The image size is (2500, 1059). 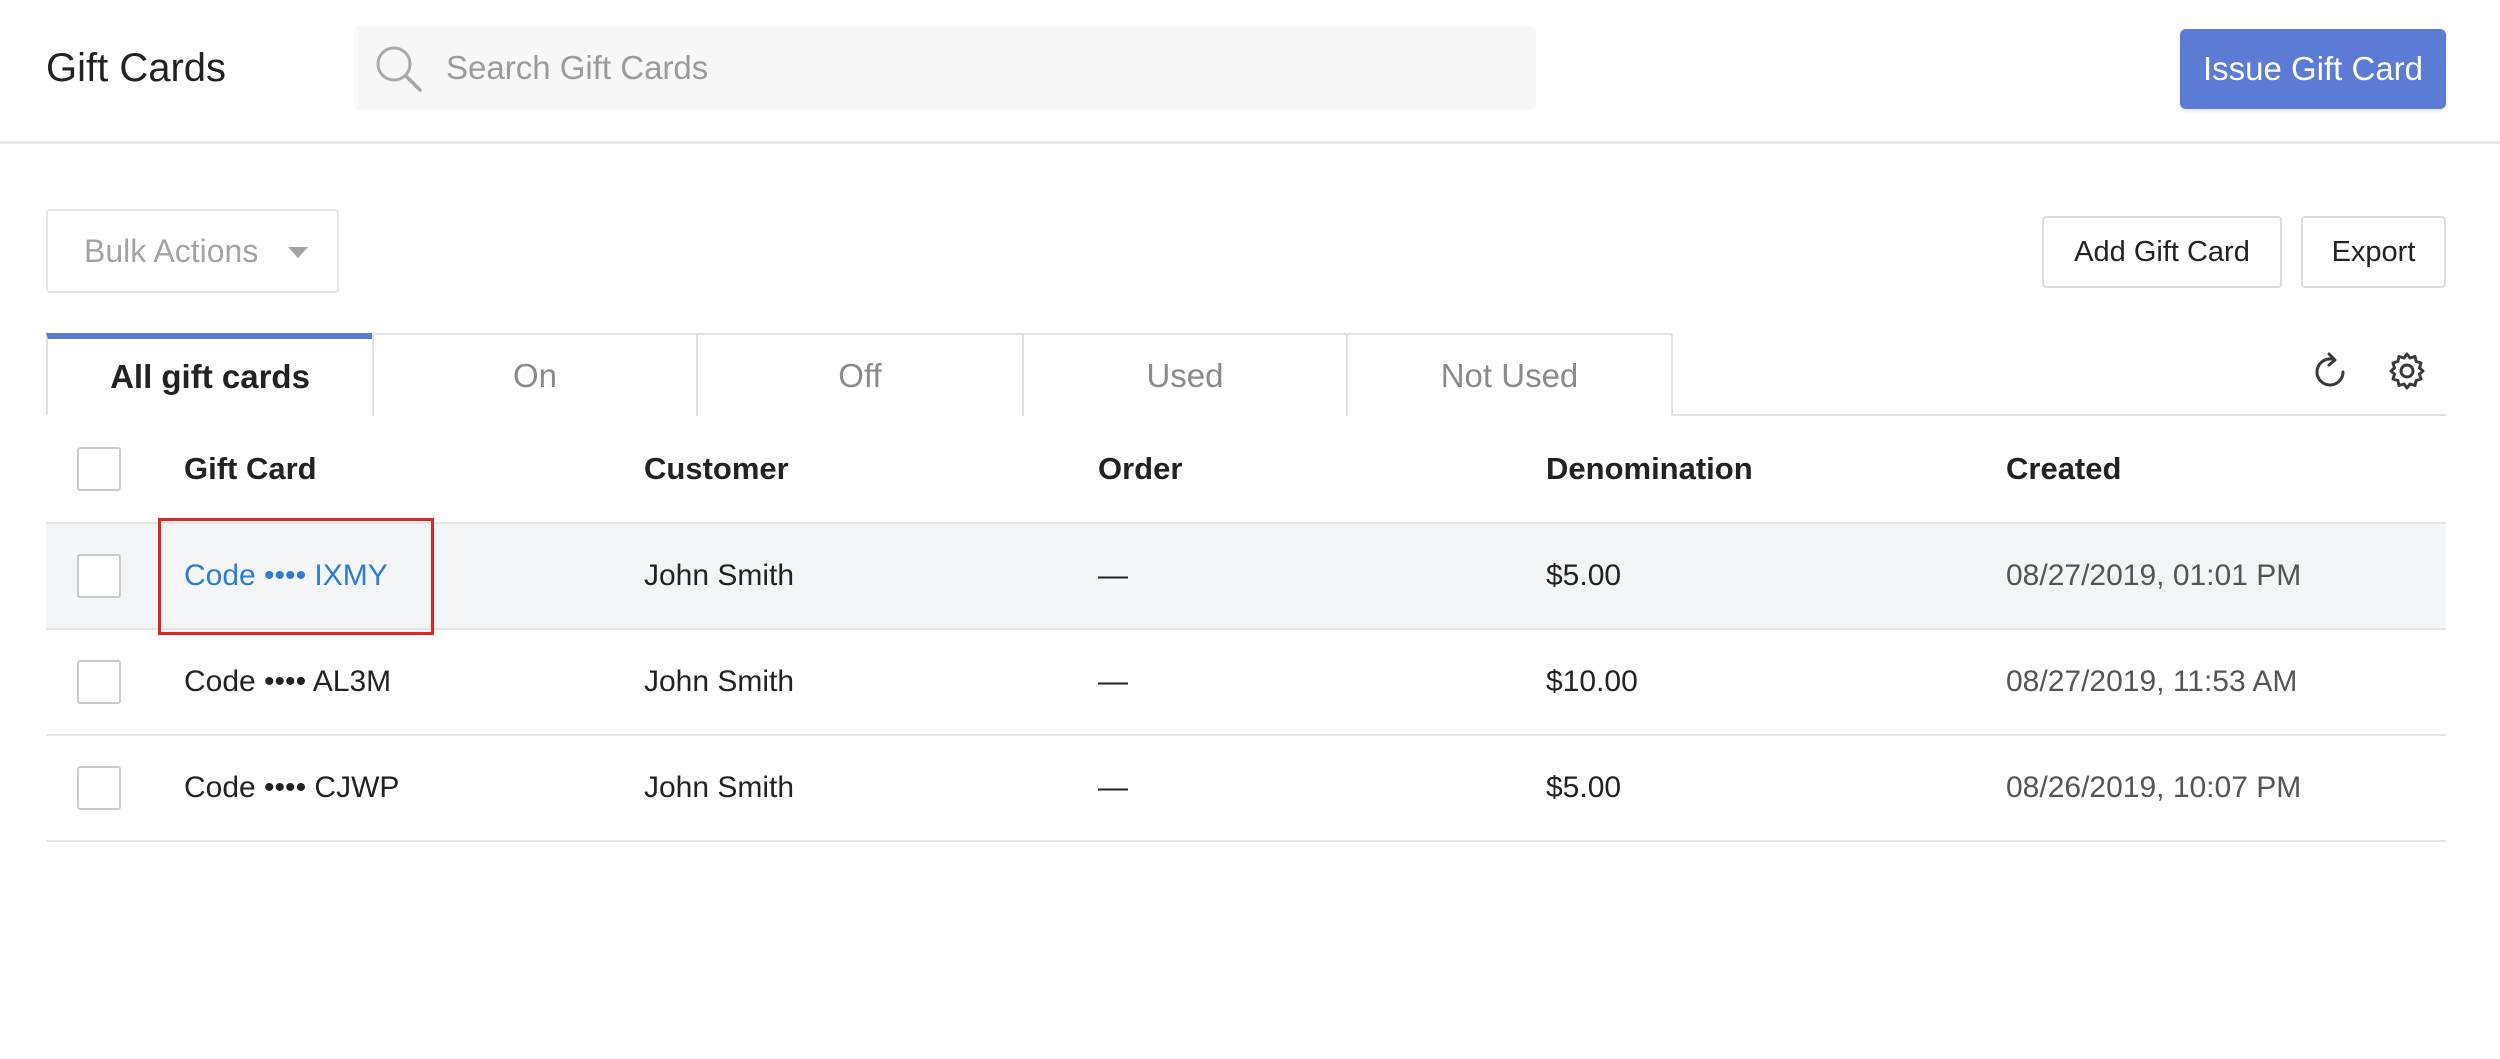 What do you see at coordinates (2407, 371) in the screenshot?
I see `gear-icon` at bounding box center [2407, 371].